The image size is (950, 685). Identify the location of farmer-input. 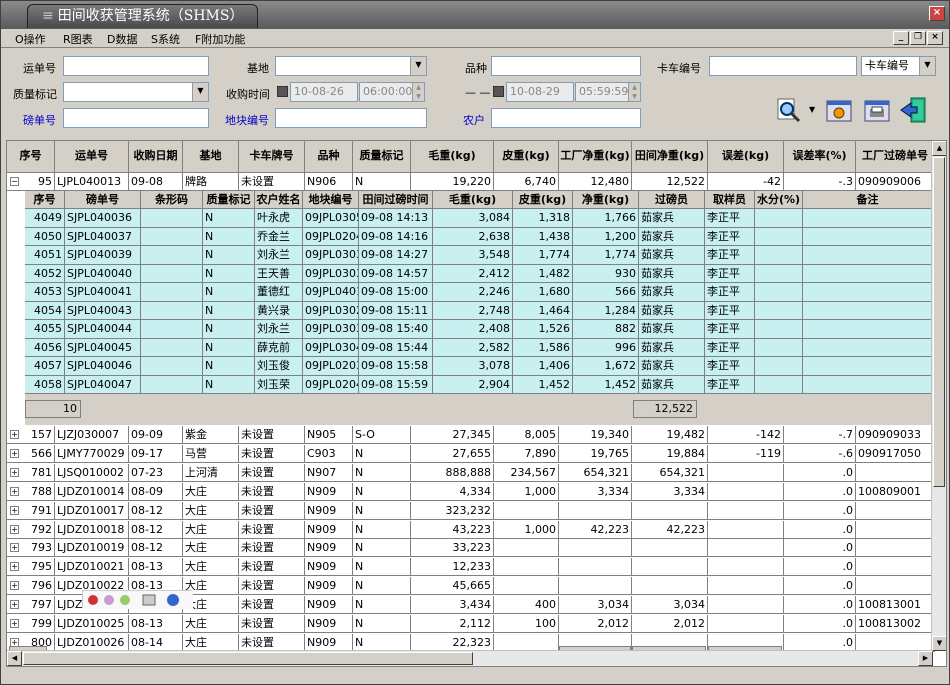
(566, 118).